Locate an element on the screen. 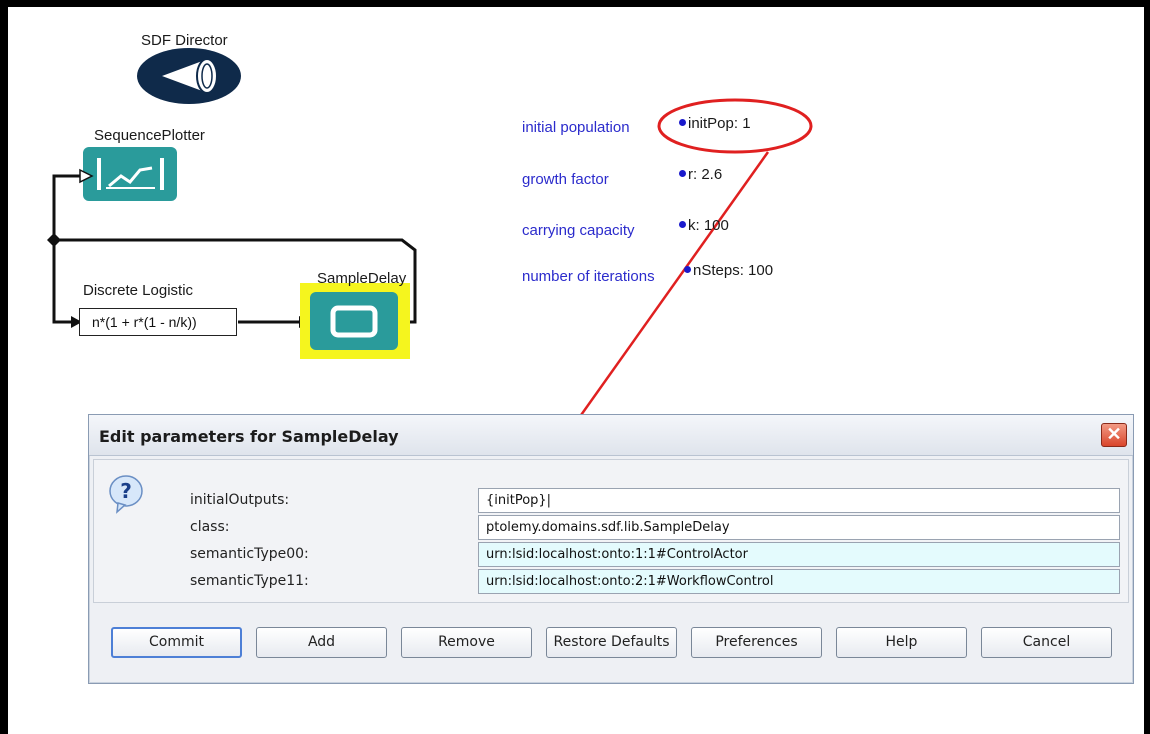 The width and height of the screenshot is (1150, 734). param-value-k: k: 100 is located at coordinates (704, 225).